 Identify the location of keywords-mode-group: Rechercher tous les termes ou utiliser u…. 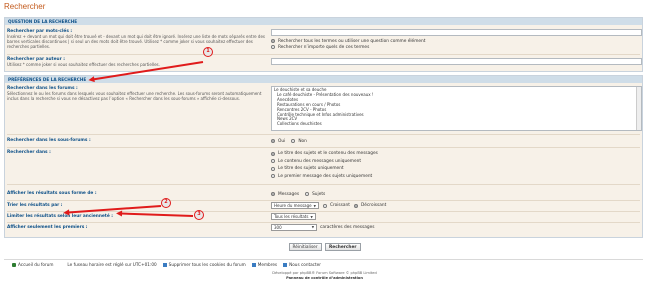
(348, 44).